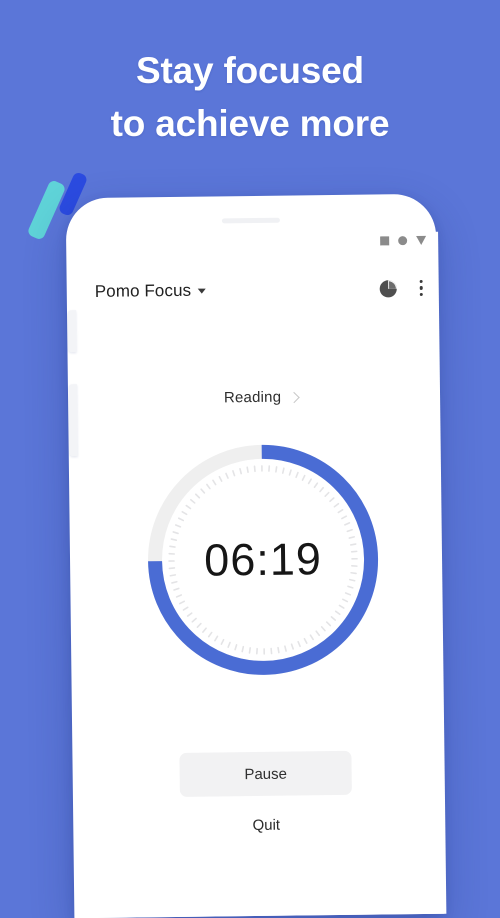 The height and width of the screenshot is (918, 500). I want to click on triangle-down-icon, so click(421, 240).